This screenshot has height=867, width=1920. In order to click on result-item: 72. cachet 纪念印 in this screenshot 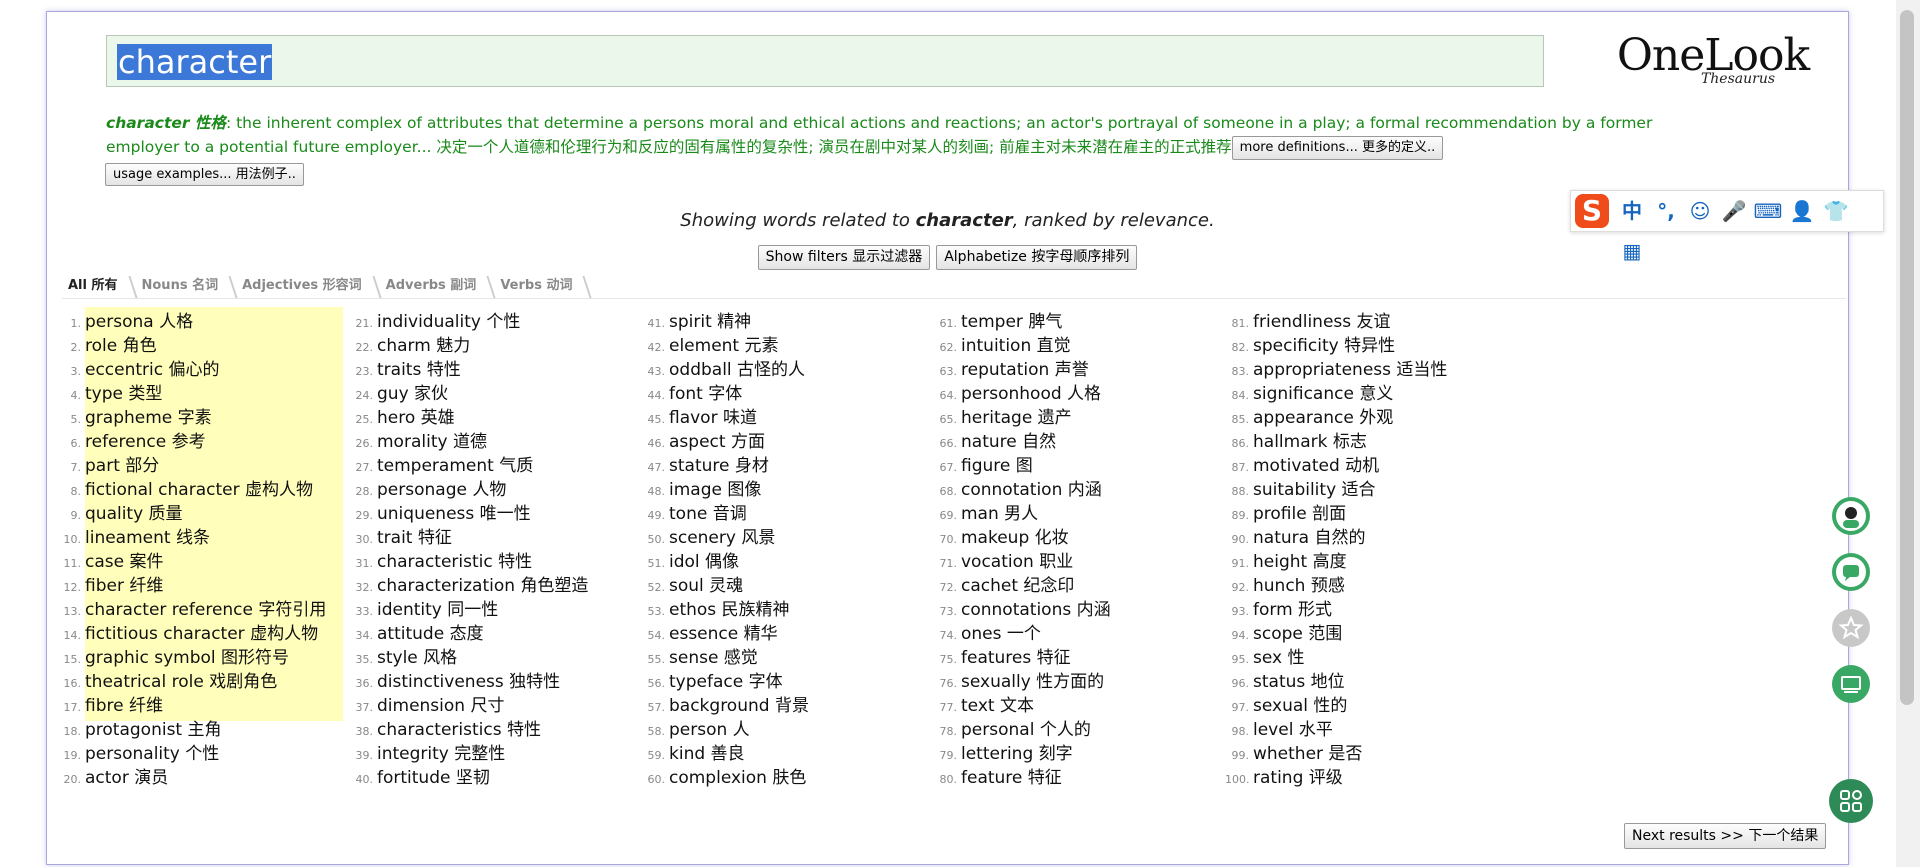, I will do `click(1078, 586)`.